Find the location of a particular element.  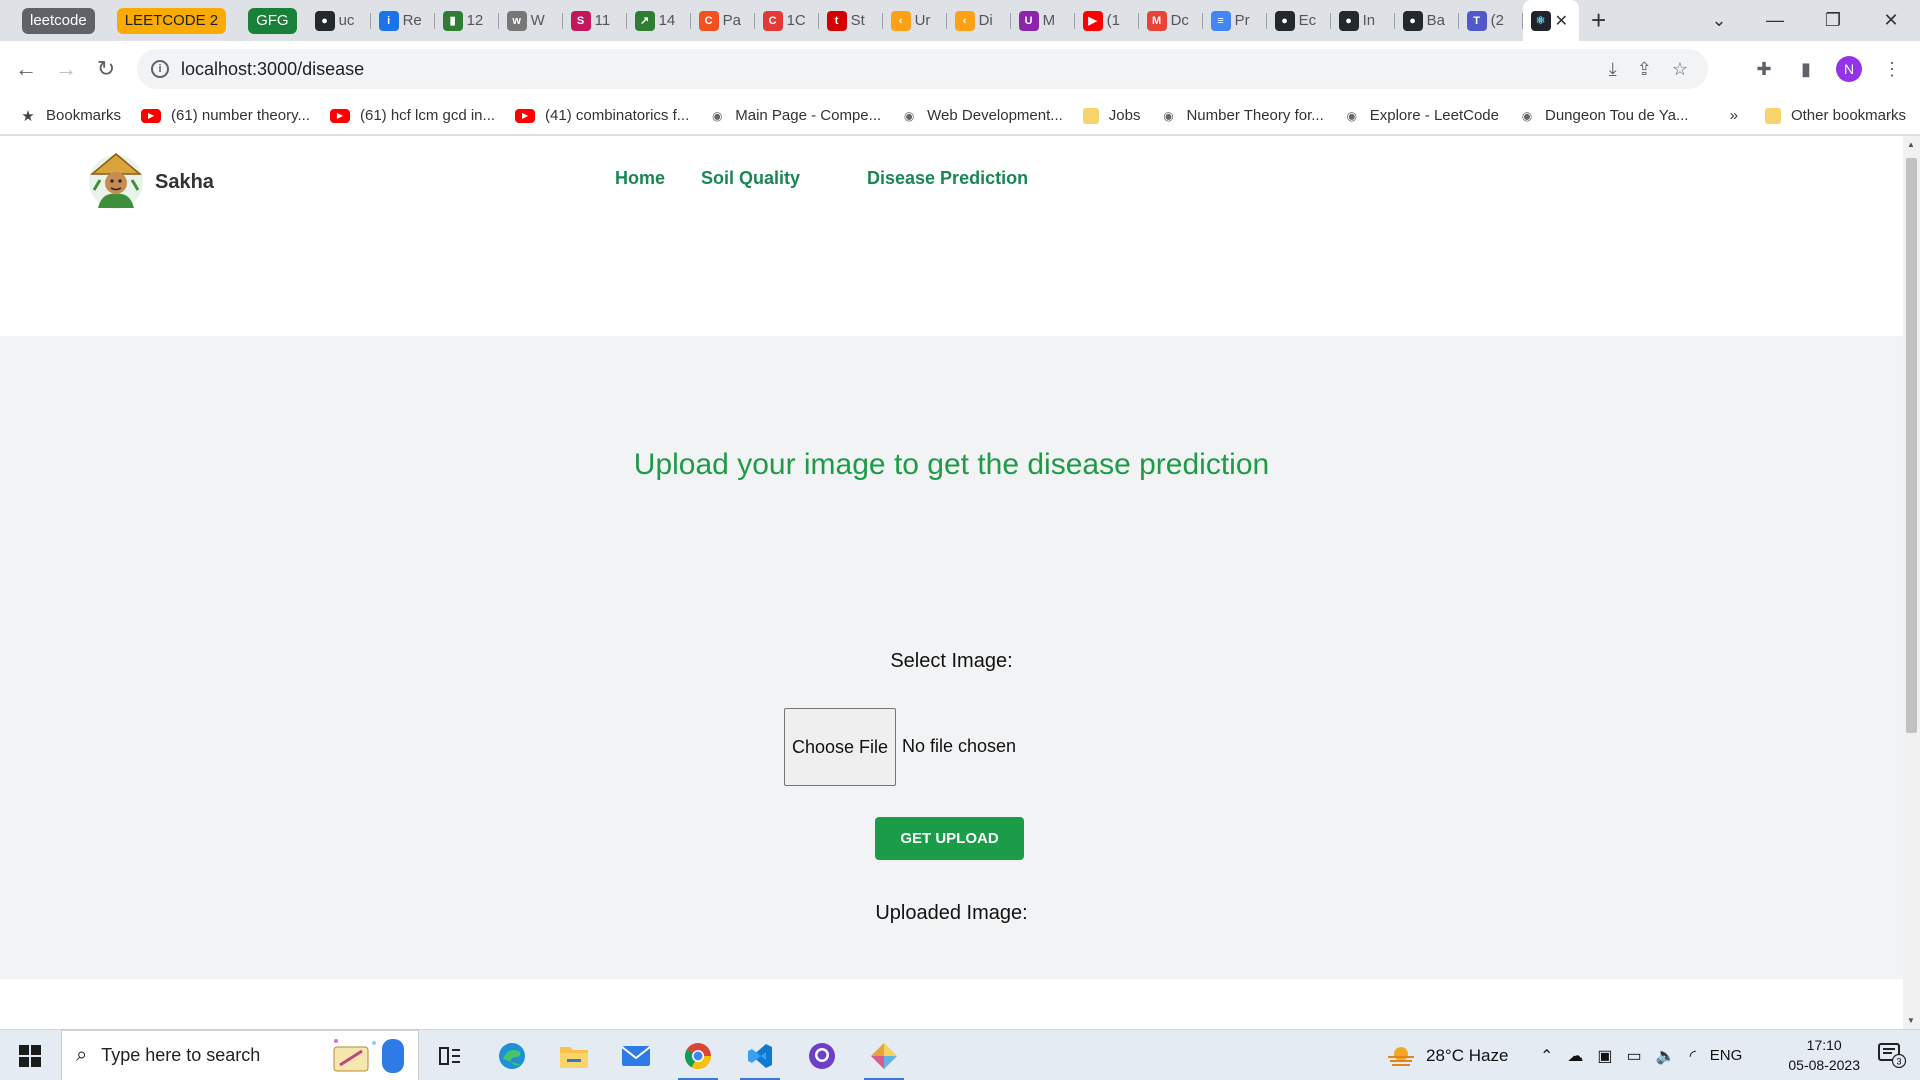

start-button is located at coordinates (30, 1055).